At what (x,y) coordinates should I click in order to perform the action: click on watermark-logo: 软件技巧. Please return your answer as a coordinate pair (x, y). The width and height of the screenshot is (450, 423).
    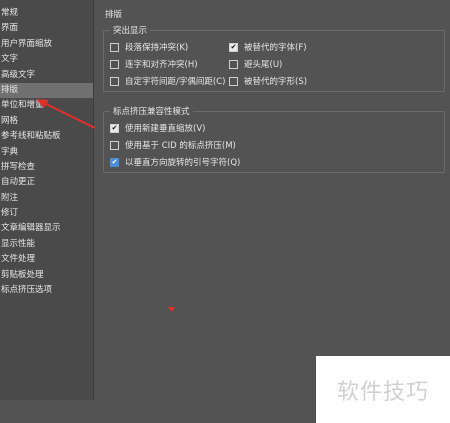
    Looking at the image, I should click on (383, 389).